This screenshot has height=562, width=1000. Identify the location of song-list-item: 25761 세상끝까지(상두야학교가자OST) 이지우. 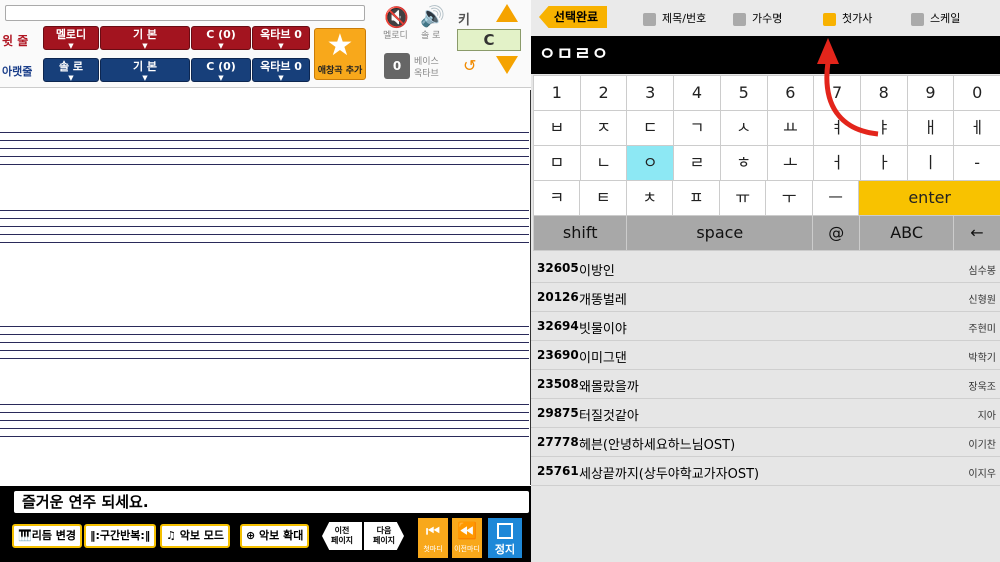
(765, 471).